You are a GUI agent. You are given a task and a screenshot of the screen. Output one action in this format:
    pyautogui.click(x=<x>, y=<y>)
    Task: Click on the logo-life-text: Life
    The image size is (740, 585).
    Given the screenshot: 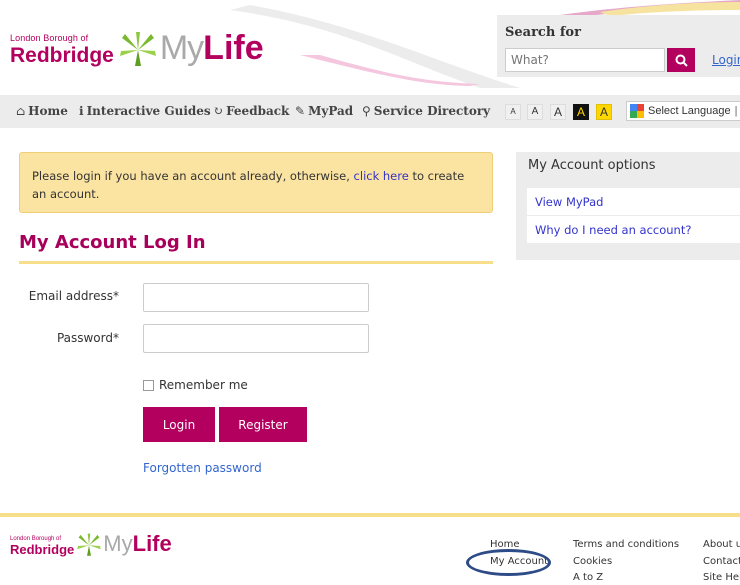 What is the action you would take?
    pyautogui.click(x=233, y=48)
    